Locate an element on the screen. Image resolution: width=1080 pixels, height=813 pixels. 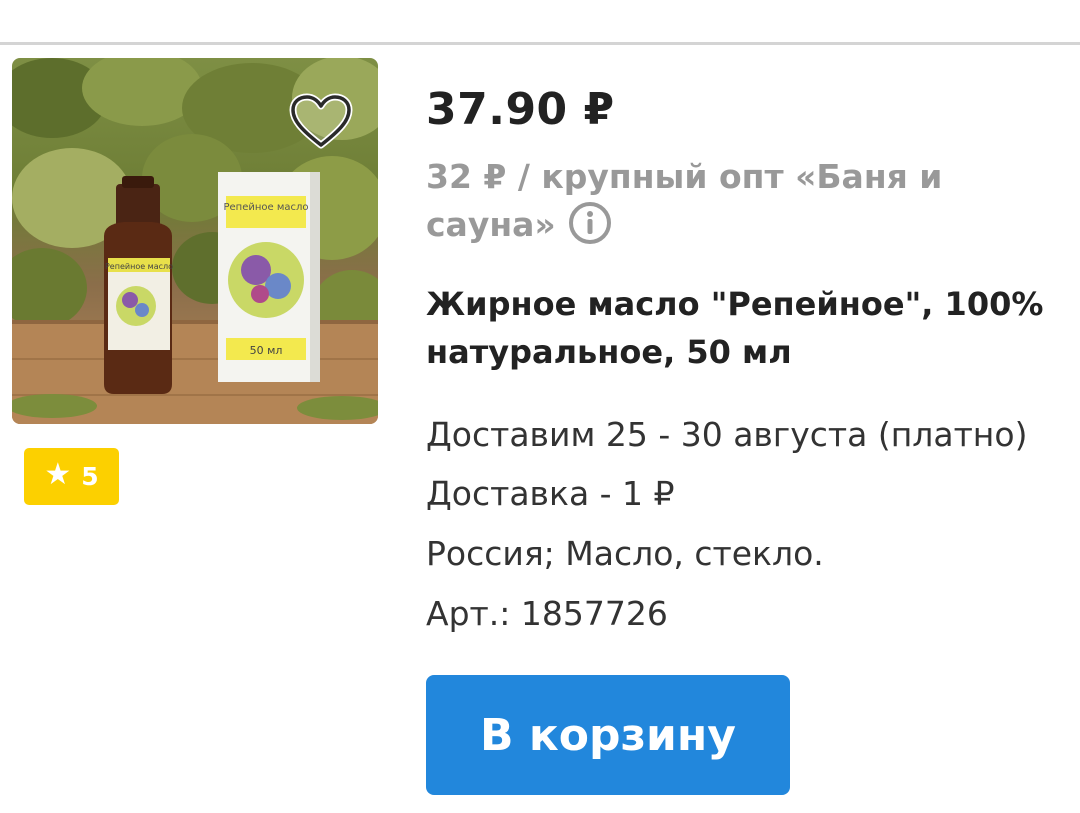
delivery-cost: Доставка - 1 ₽ is located at coordinates (550, 493).